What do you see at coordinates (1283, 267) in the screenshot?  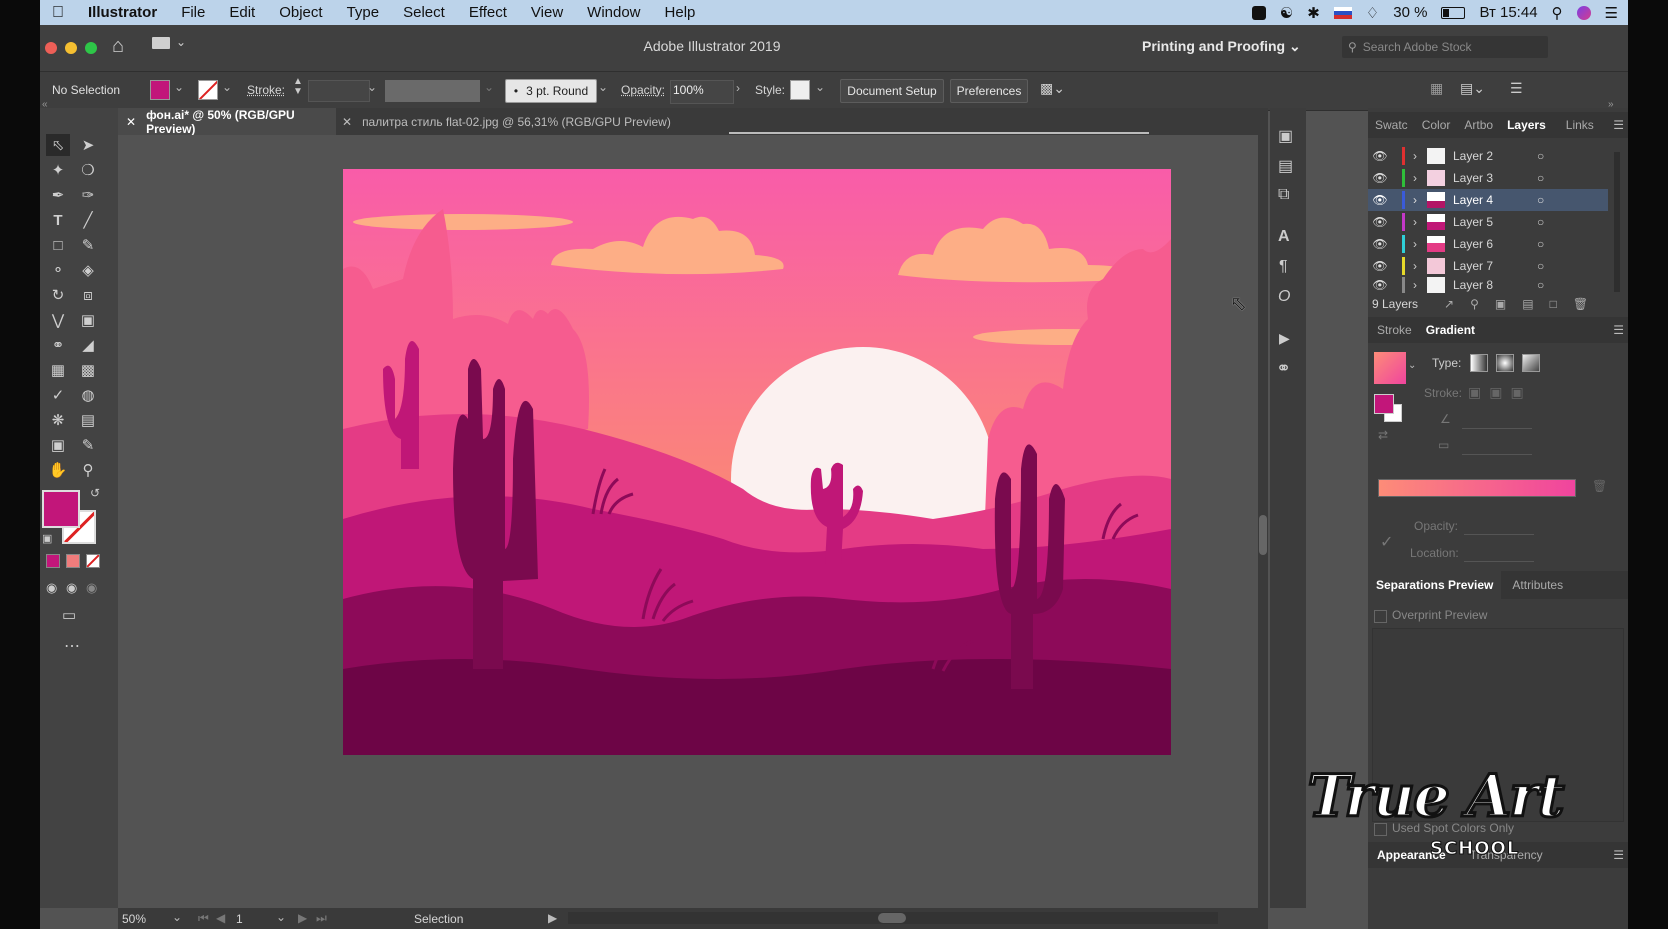 I see `paragraph-panel-icon: ¶` at bounding box center [1283, 267].